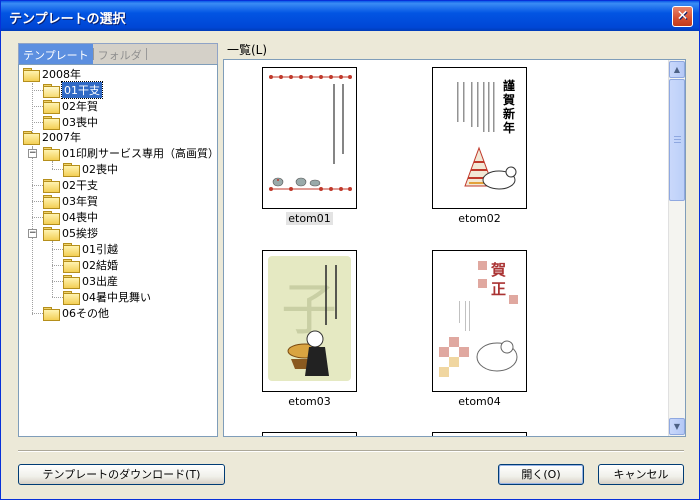 The image size is (700, 500). I want to click on tree-item-label: 01干支, so click(82, 90).